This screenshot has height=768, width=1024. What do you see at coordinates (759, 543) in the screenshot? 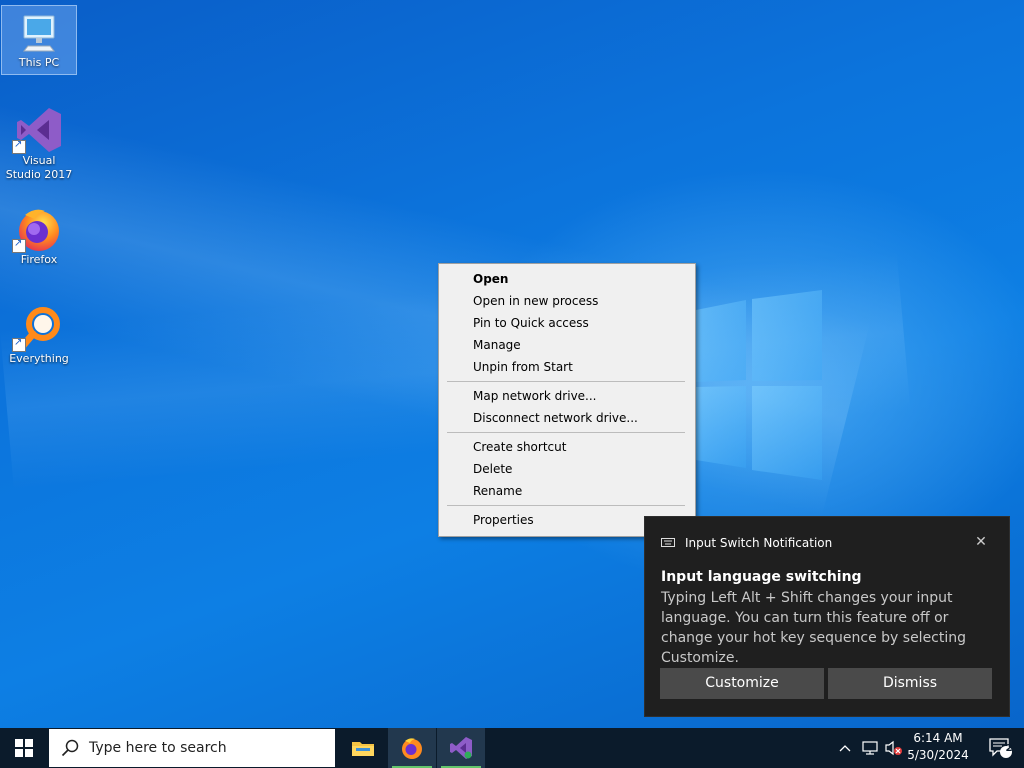
I see `notification-app-name: Input Switch Notification` at bounding box center [759, 543].